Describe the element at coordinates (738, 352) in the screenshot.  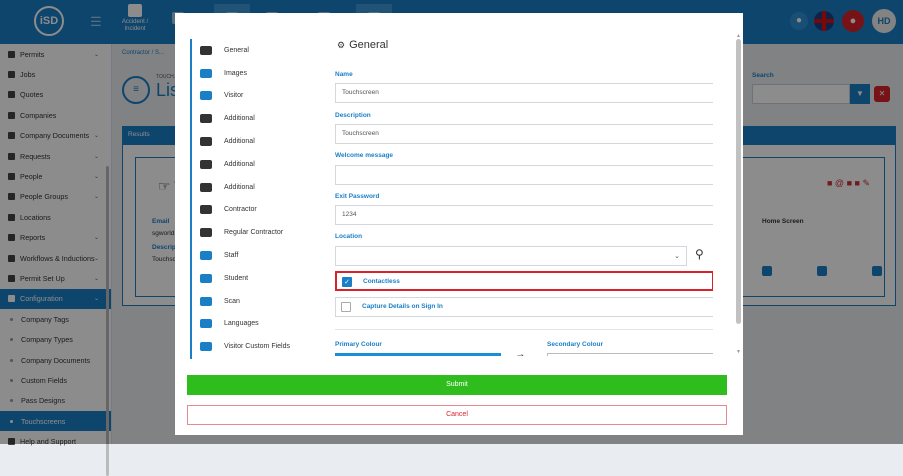
I see `scroll-down-icon: ▼` at that location.